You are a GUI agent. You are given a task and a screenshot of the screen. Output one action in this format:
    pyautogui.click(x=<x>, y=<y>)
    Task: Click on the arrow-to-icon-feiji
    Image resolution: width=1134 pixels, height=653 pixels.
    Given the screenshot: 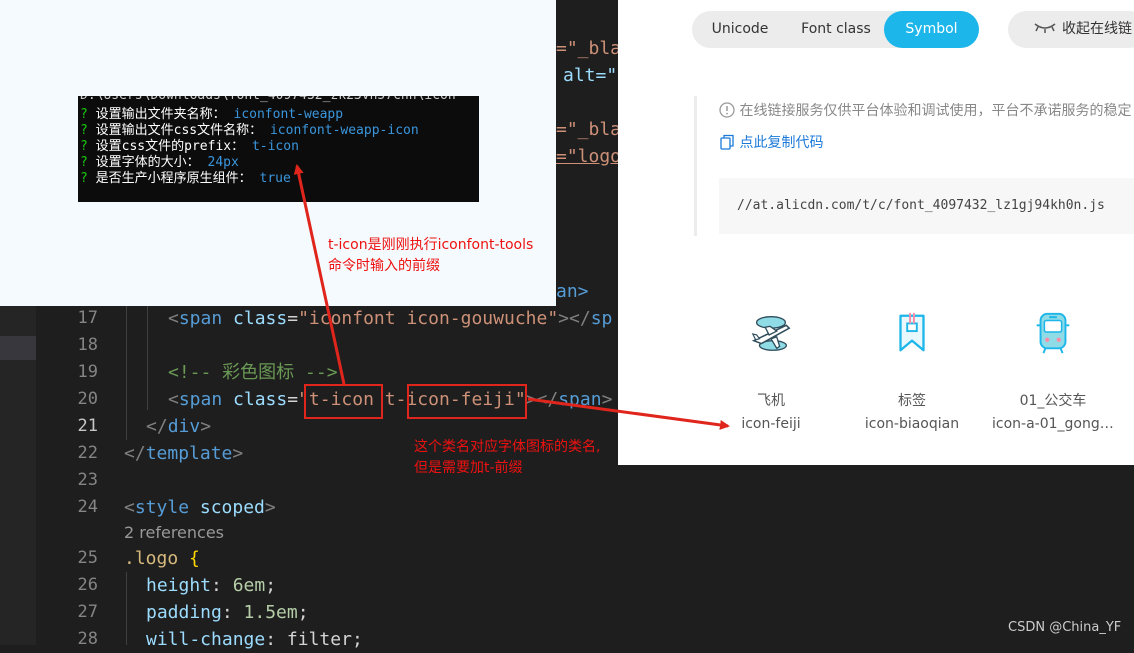 What is the action you would take?
    pyautogui.click(x=628, y=413)
    